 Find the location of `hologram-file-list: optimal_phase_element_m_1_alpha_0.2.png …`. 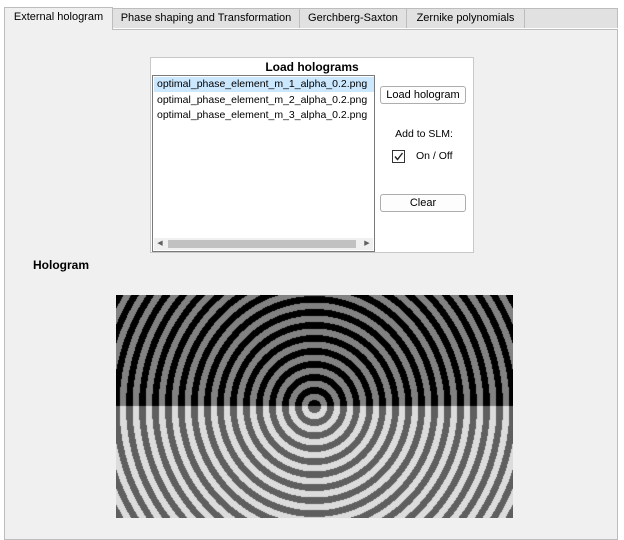

hologram-file-list: optimal_phase_element_m_1_alpha_0.2.png … is located at coordinates (263, 163).